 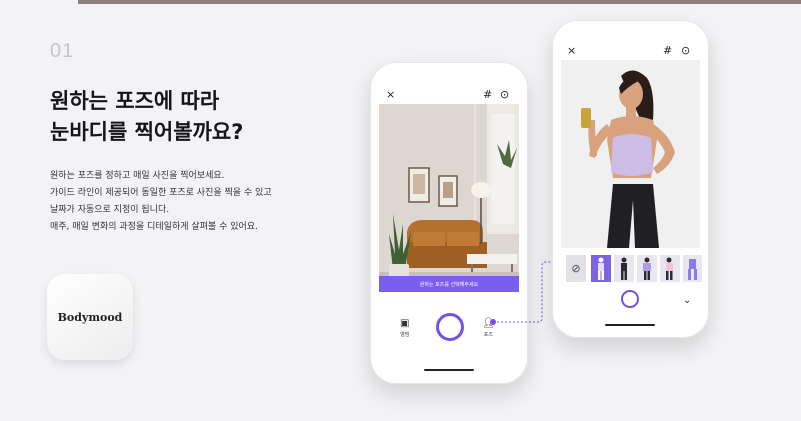 What do you see at coordinates (110, 210) in the screenshot?
I see `description-line-3: 날짜가 자동으로 지정이 됩니다.` at bounding box center [110, 210].